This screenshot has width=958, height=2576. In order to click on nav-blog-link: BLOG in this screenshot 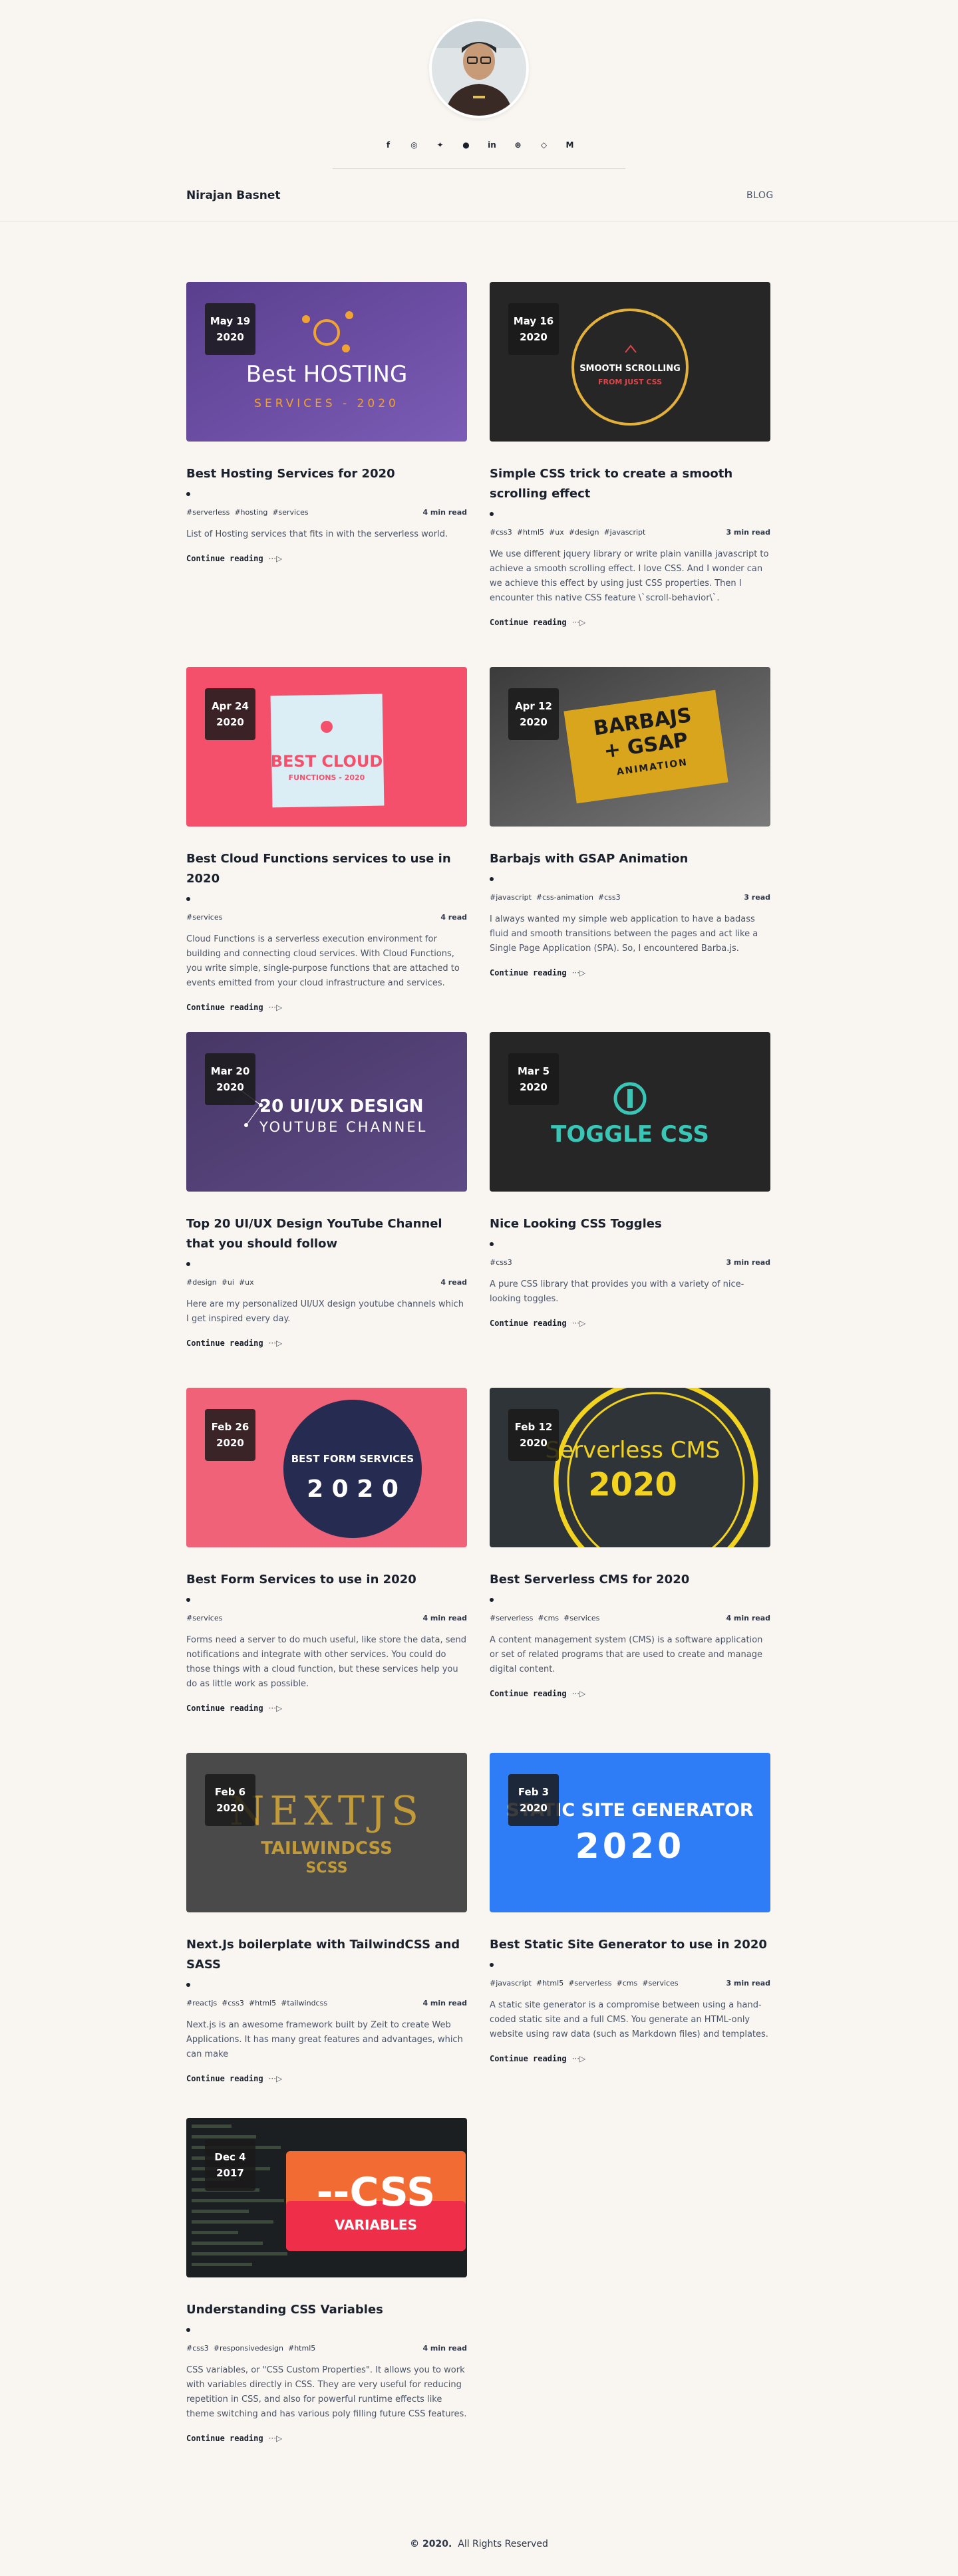, I will do `click(760, 195)`.